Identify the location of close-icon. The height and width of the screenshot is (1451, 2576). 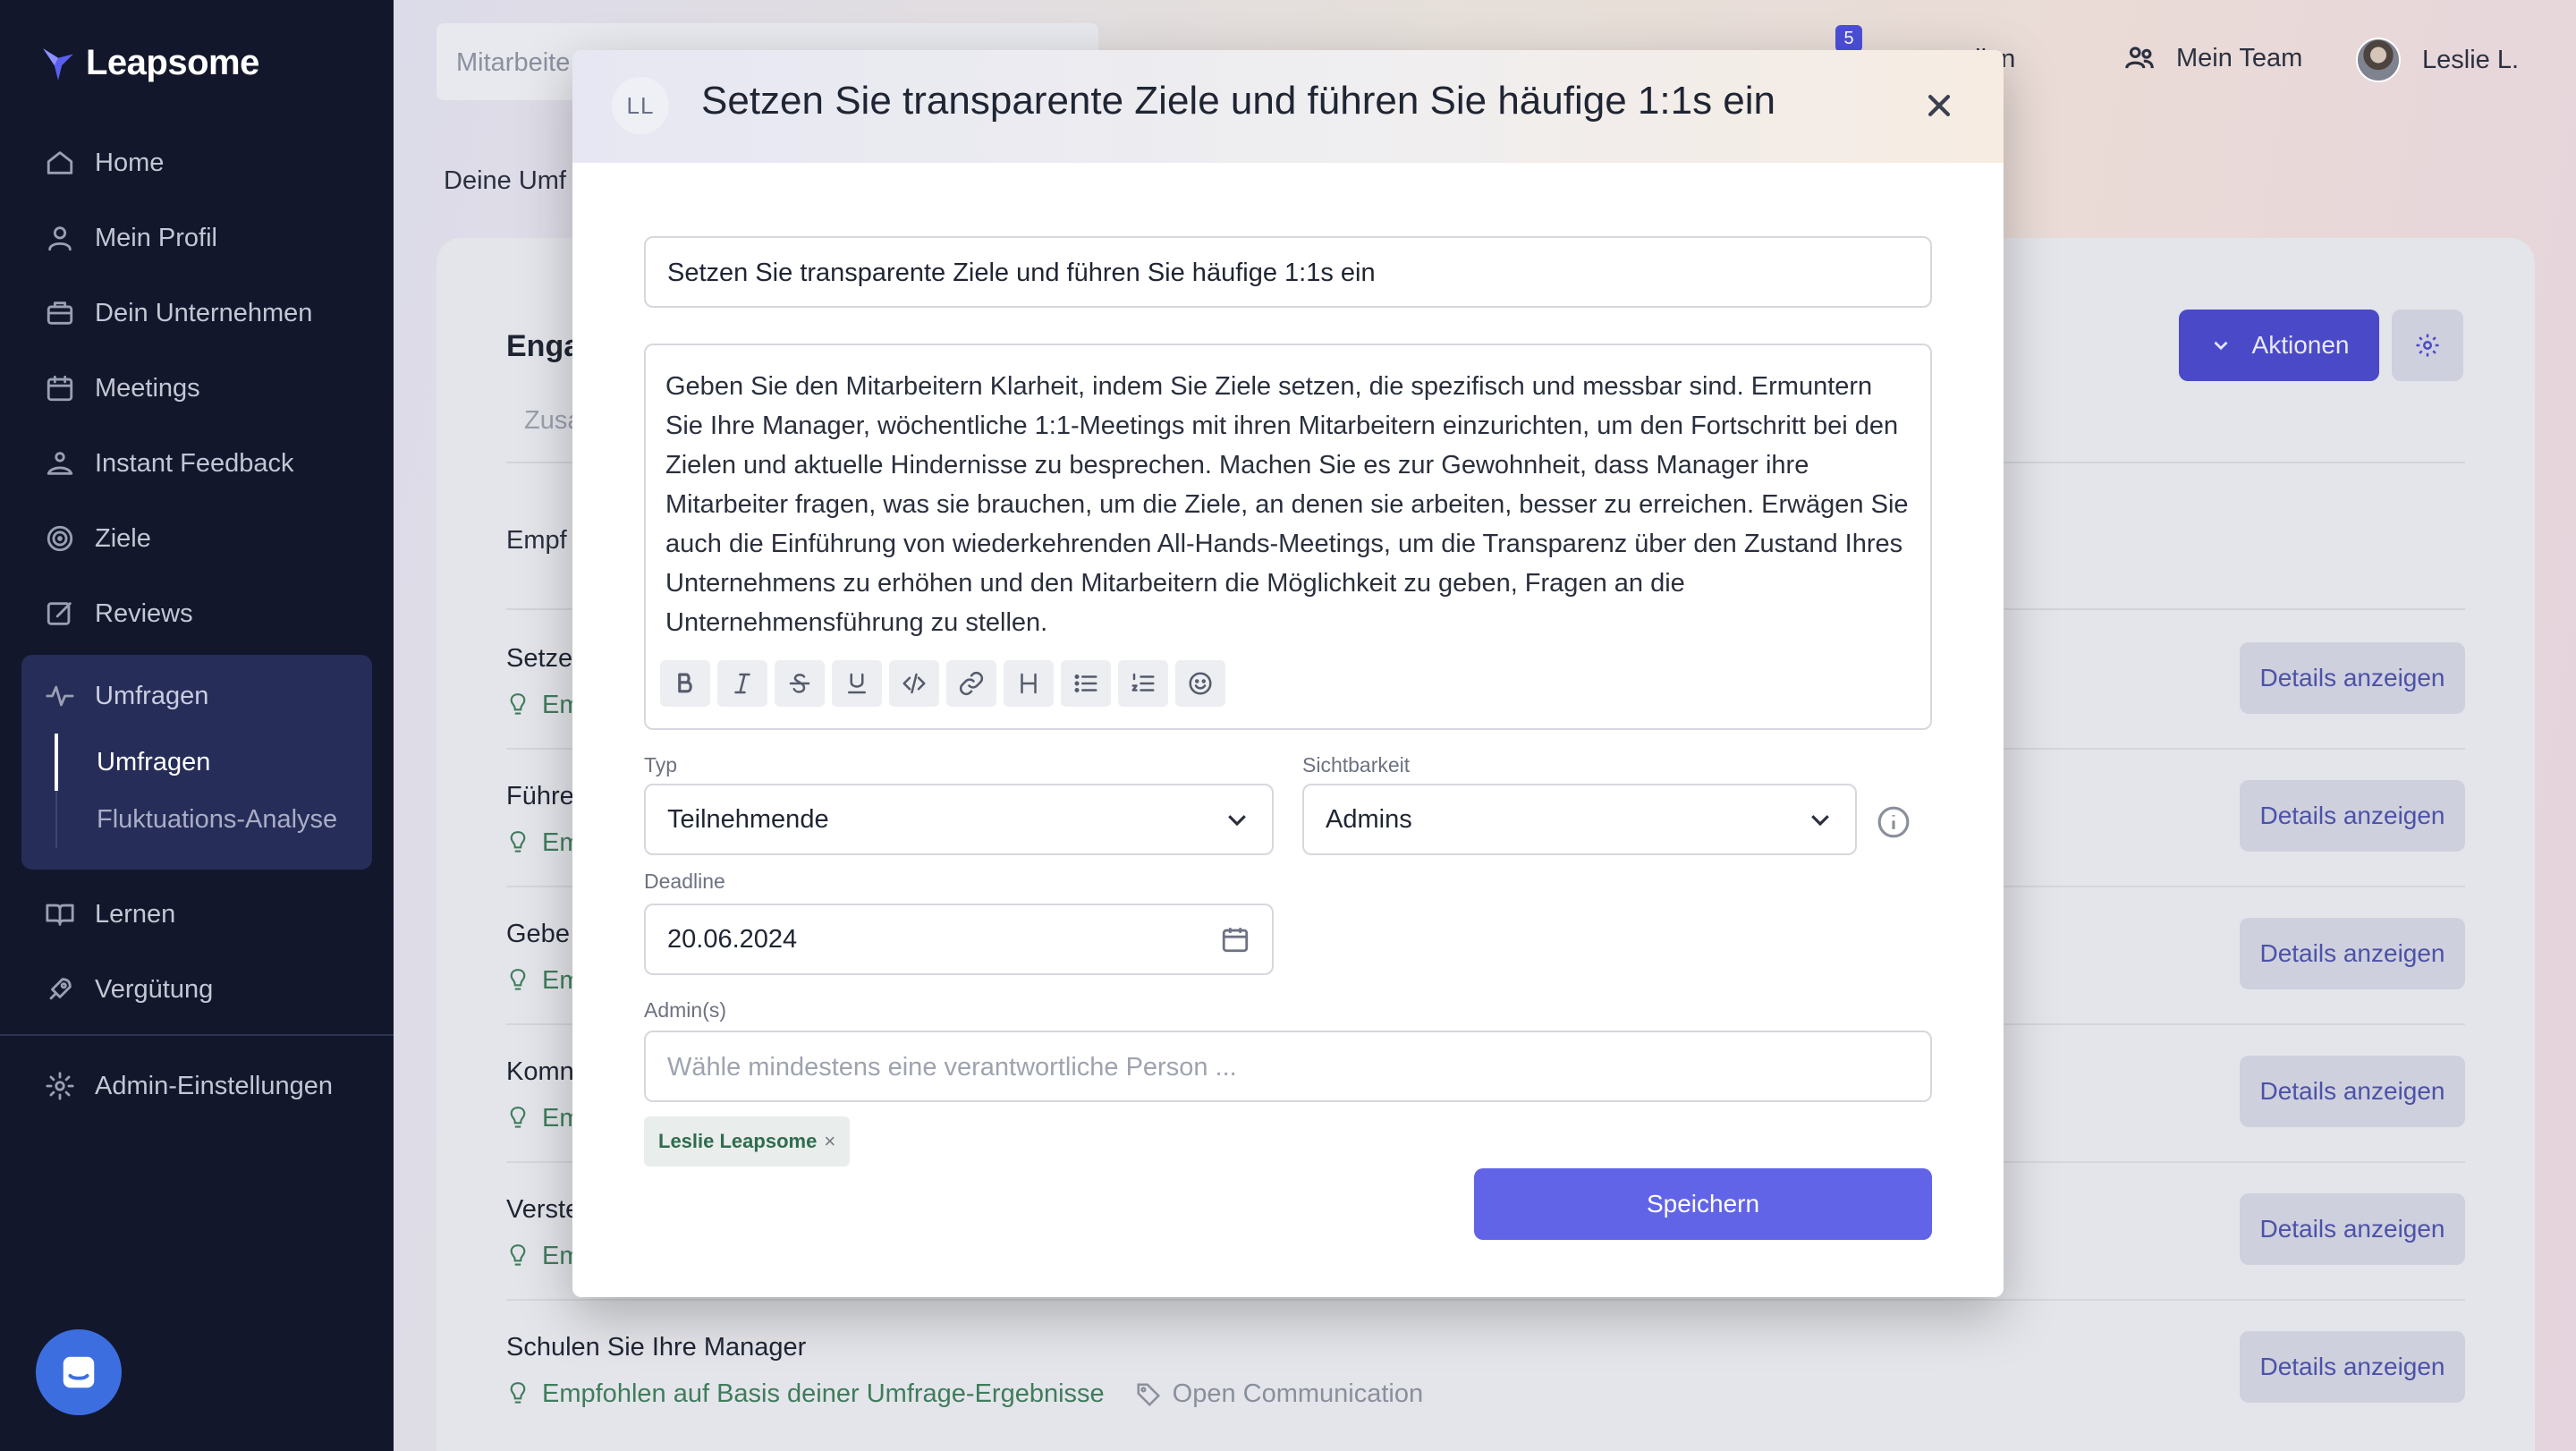
(1939, 105).